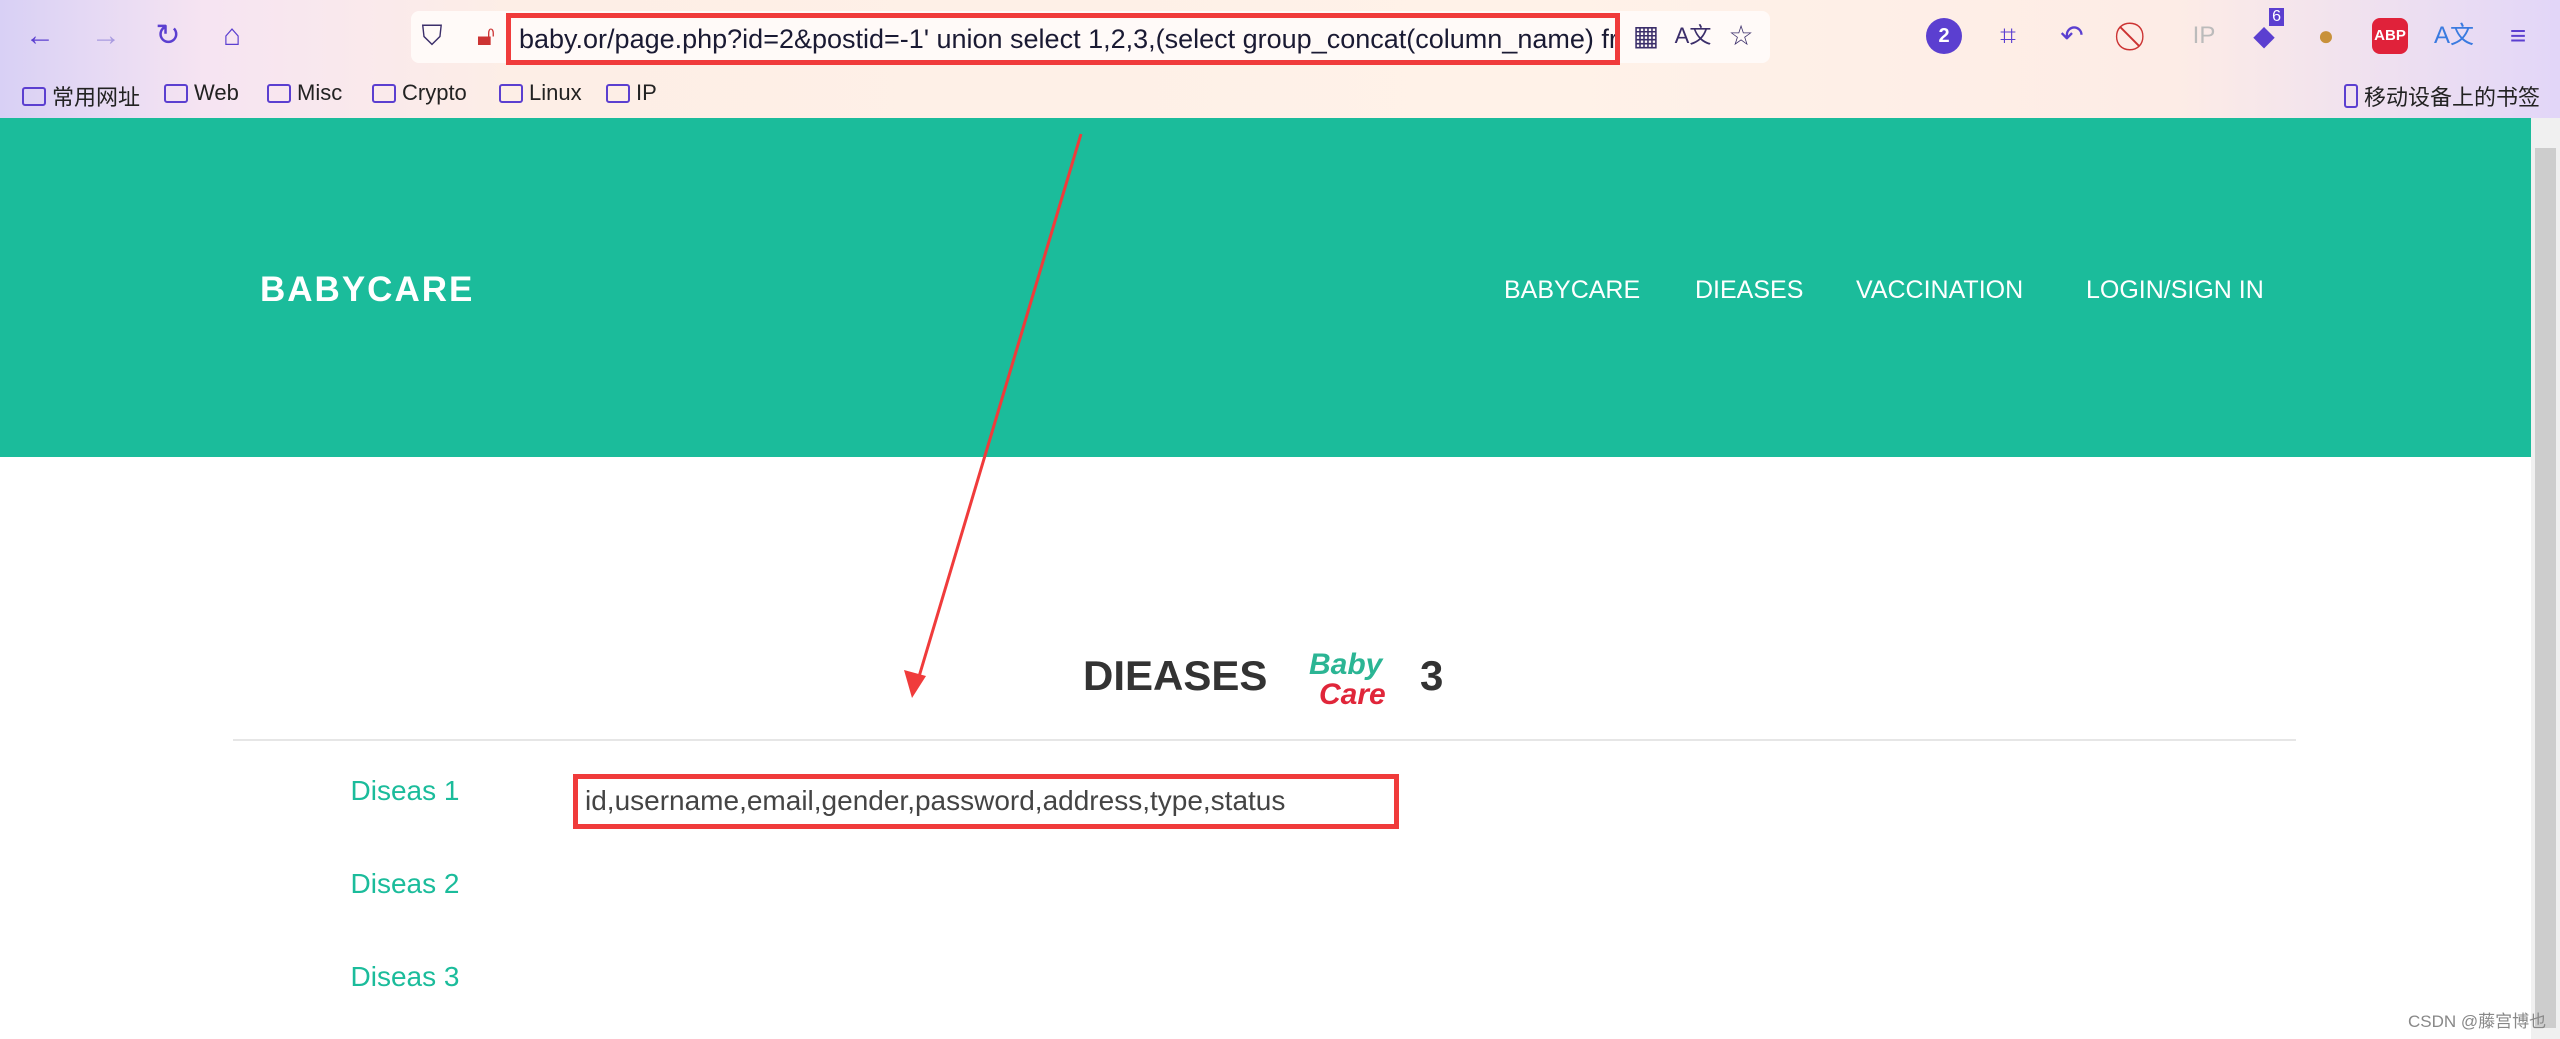 This screenshot has width=2560, height=1039. I want to click on annotation-arrow, so click(993, 415).